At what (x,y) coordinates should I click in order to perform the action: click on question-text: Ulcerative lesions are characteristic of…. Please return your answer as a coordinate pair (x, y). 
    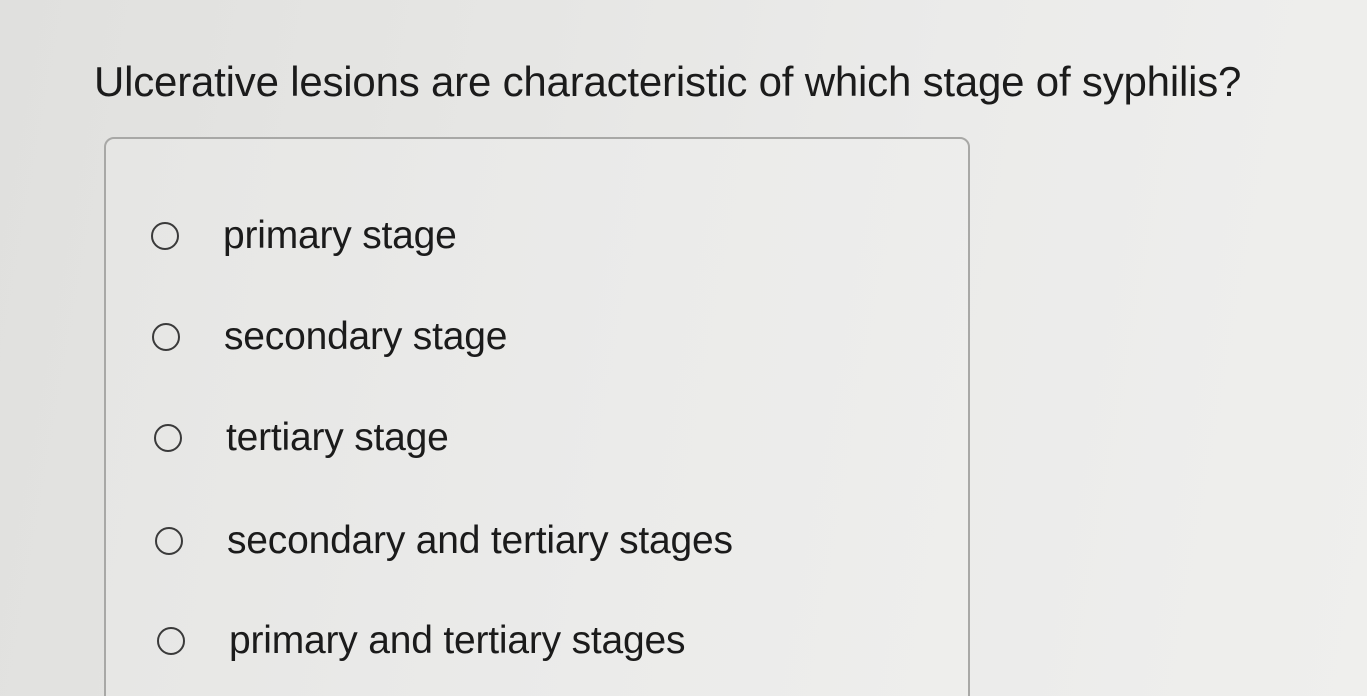
    Looking at the image, I should click on (668, 81).